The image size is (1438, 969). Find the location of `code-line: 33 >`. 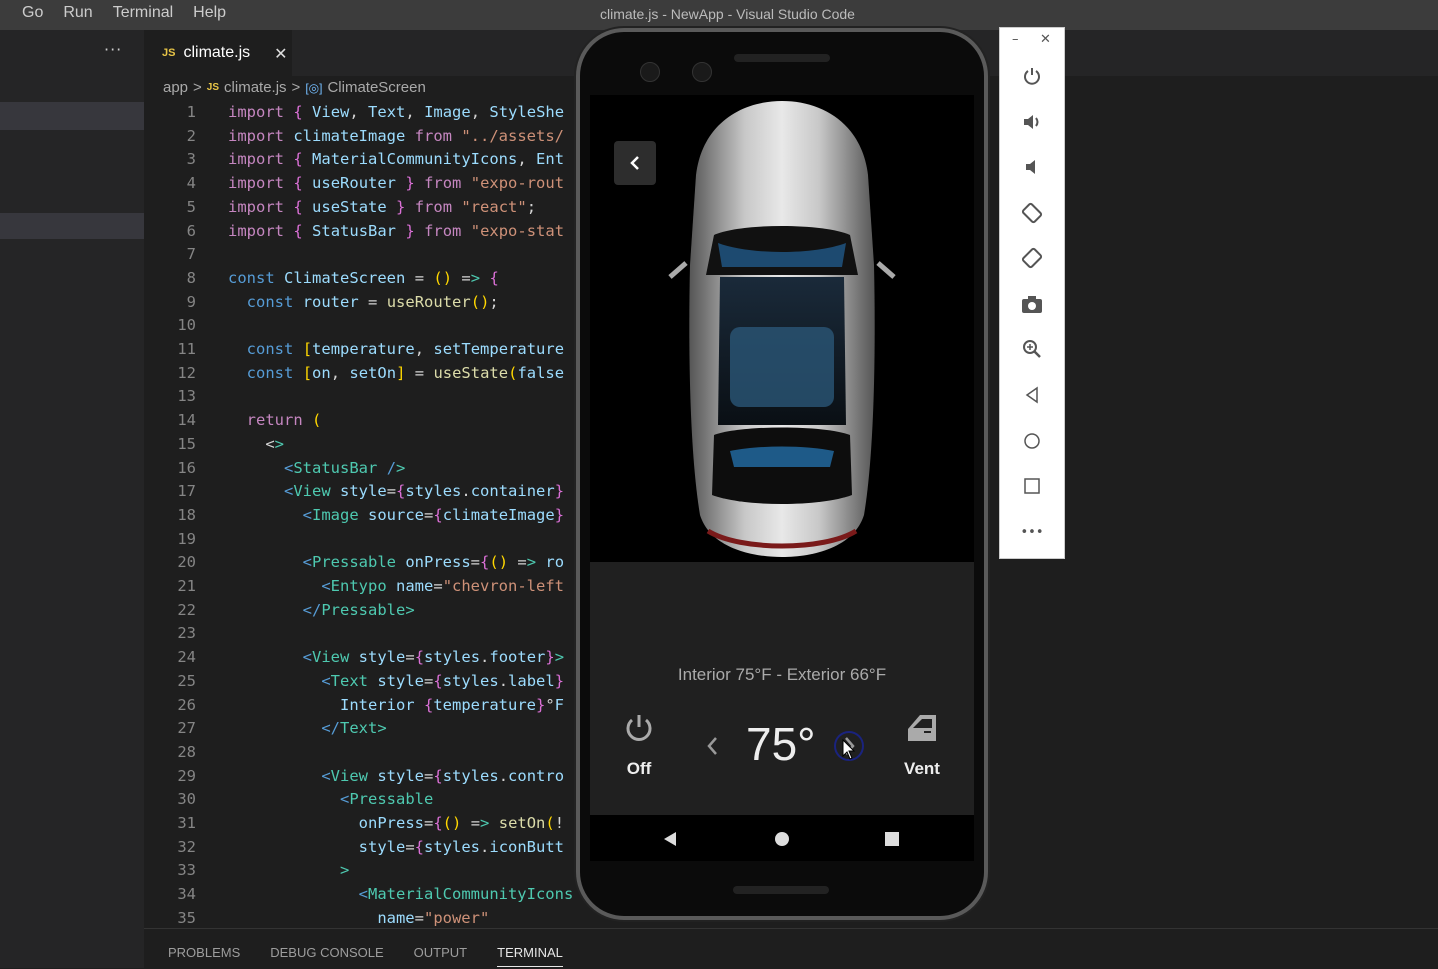

code-line: 33 > is located at coordinates (364, 870).